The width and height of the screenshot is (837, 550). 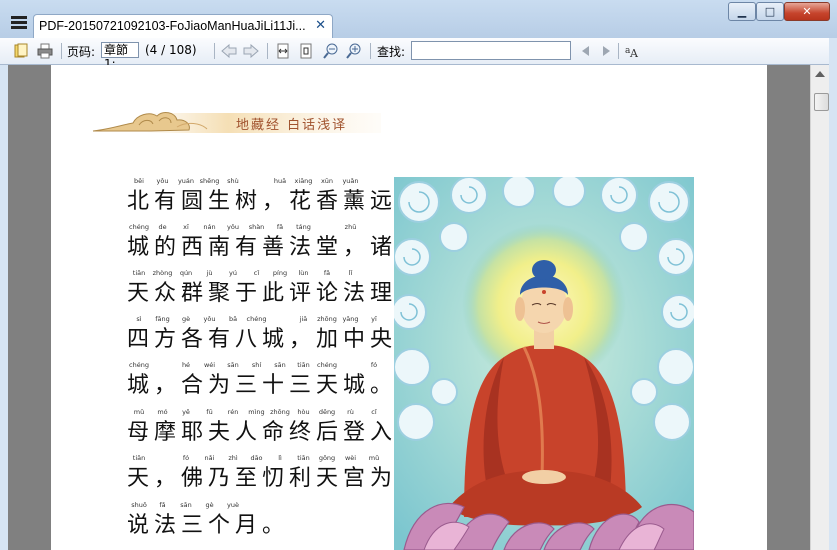 I want to click on toolbar: 页码: 章節1: (4 / 108) 查找: aA, so click(x=418, y=54).